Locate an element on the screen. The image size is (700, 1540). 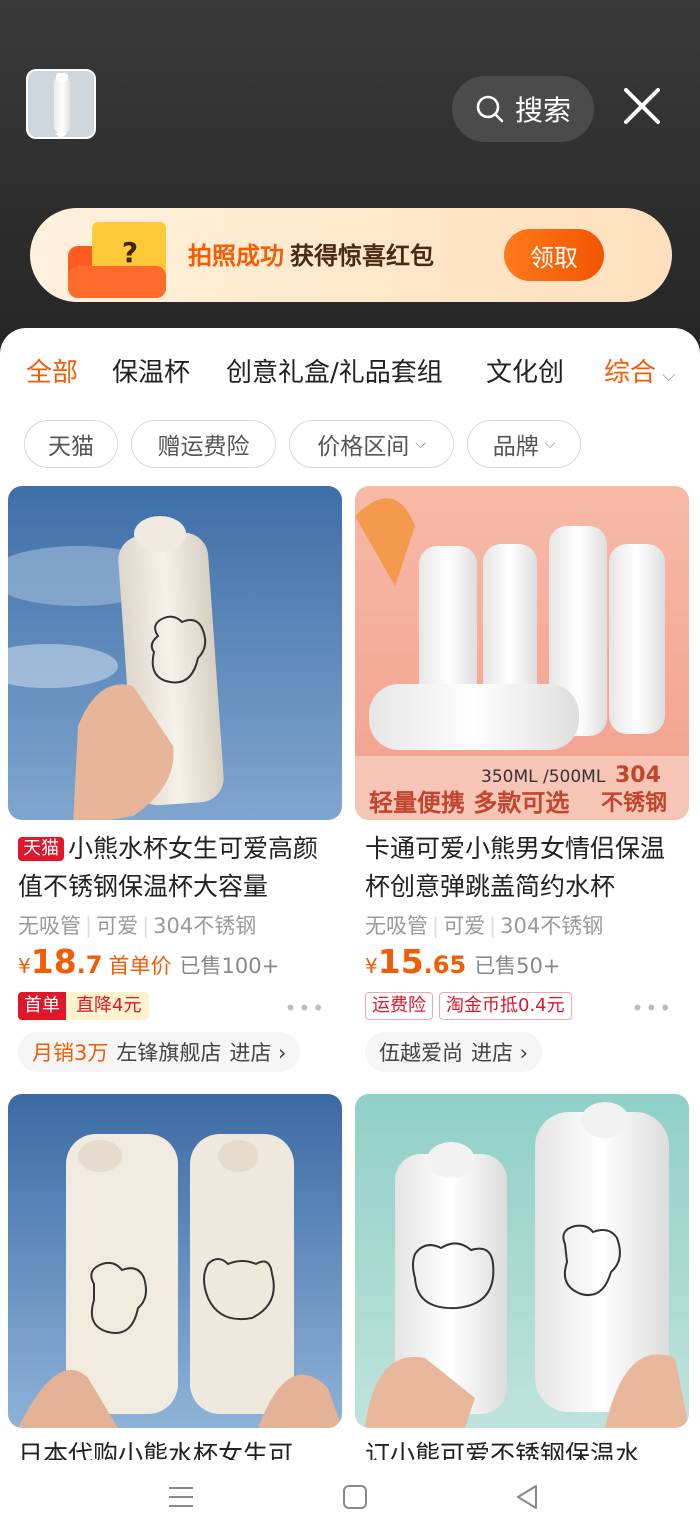
product-title-cut: 日本代购小熊水杯女生可 is located at coordinates (178, 1449).